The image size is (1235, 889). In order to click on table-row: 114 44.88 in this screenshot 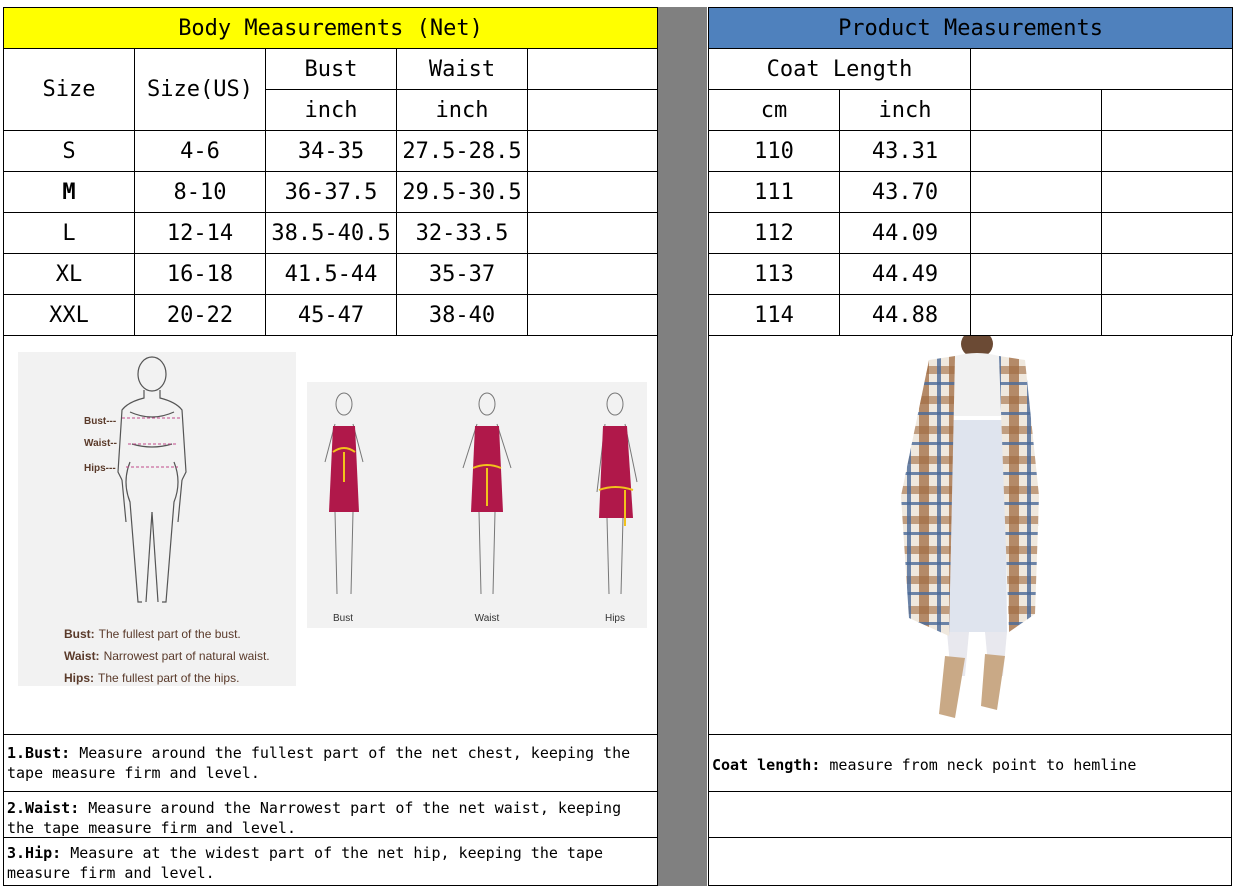, I will do `click(971, 315)`.